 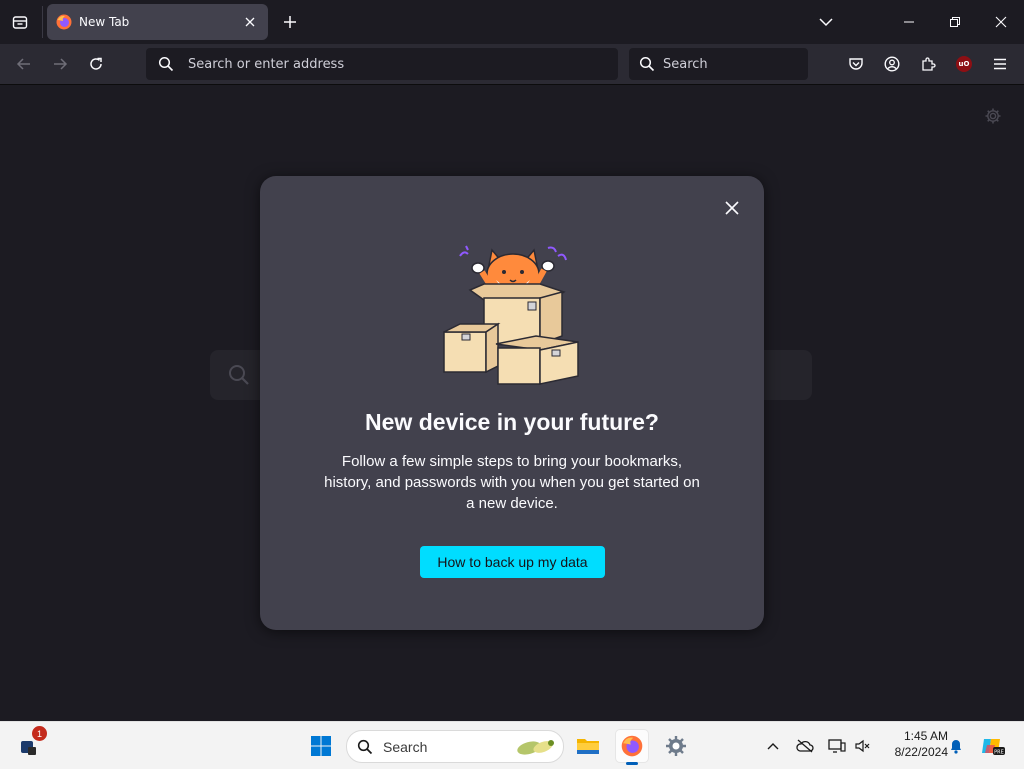 I want to click on bell-icon, so click(x=956, y=747).